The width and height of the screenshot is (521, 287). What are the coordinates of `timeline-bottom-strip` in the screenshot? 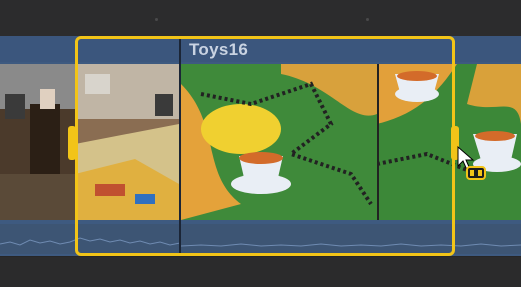 It's located at (260, 272).